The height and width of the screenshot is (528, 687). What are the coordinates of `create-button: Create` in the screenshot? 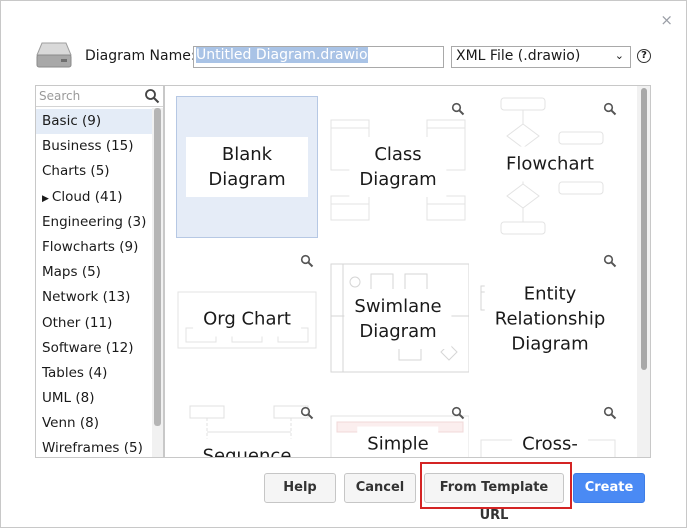 It's located at (609, 488).